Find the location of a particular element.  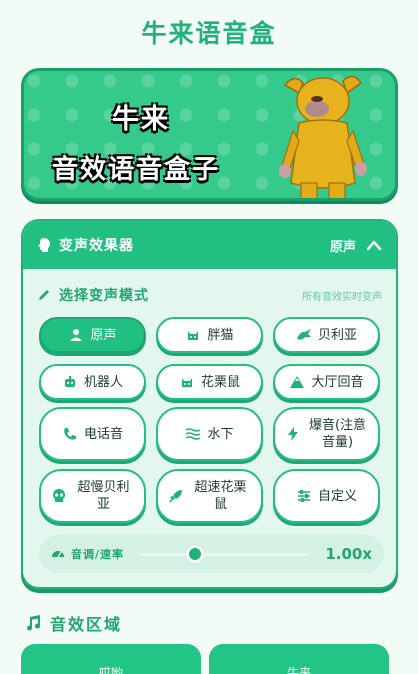

speed-control: 音调/速率 1.00x is located at coordinates (211, 554).